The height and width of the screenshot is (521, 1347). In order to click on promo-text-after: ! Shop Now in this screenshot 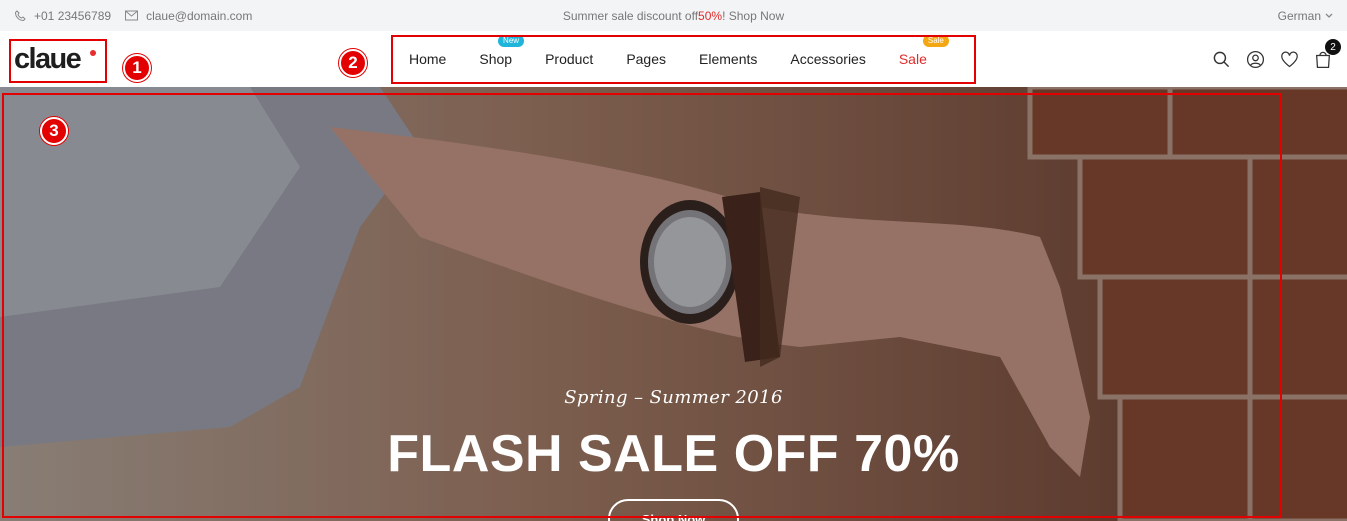, I will do `click(753, 15)`.